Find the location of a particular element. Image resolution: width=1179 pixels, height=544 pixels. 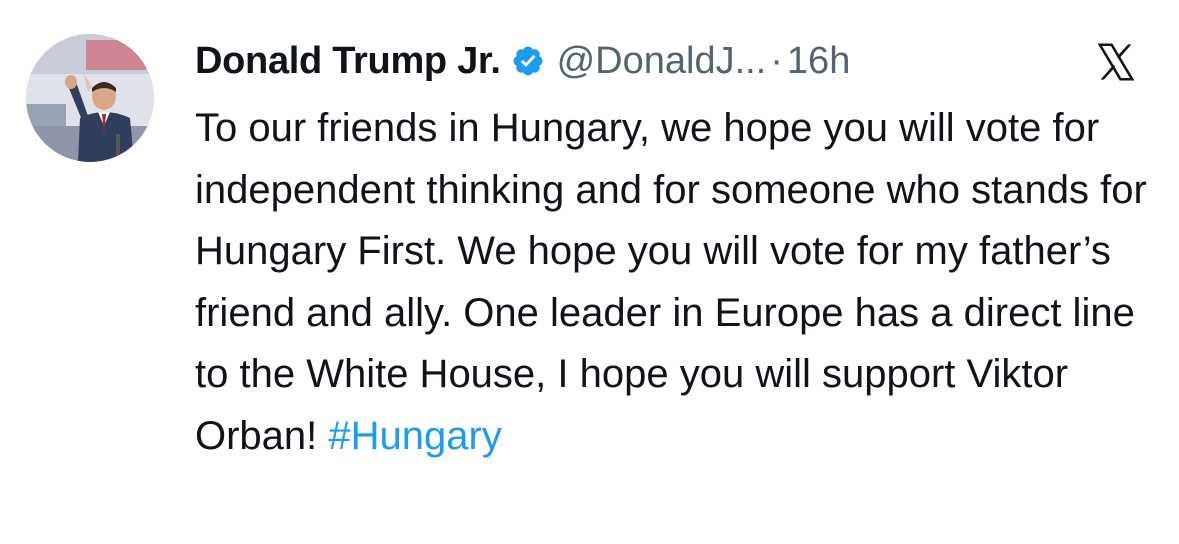

avatar-photo-icon is located at coordinates (90, 98).